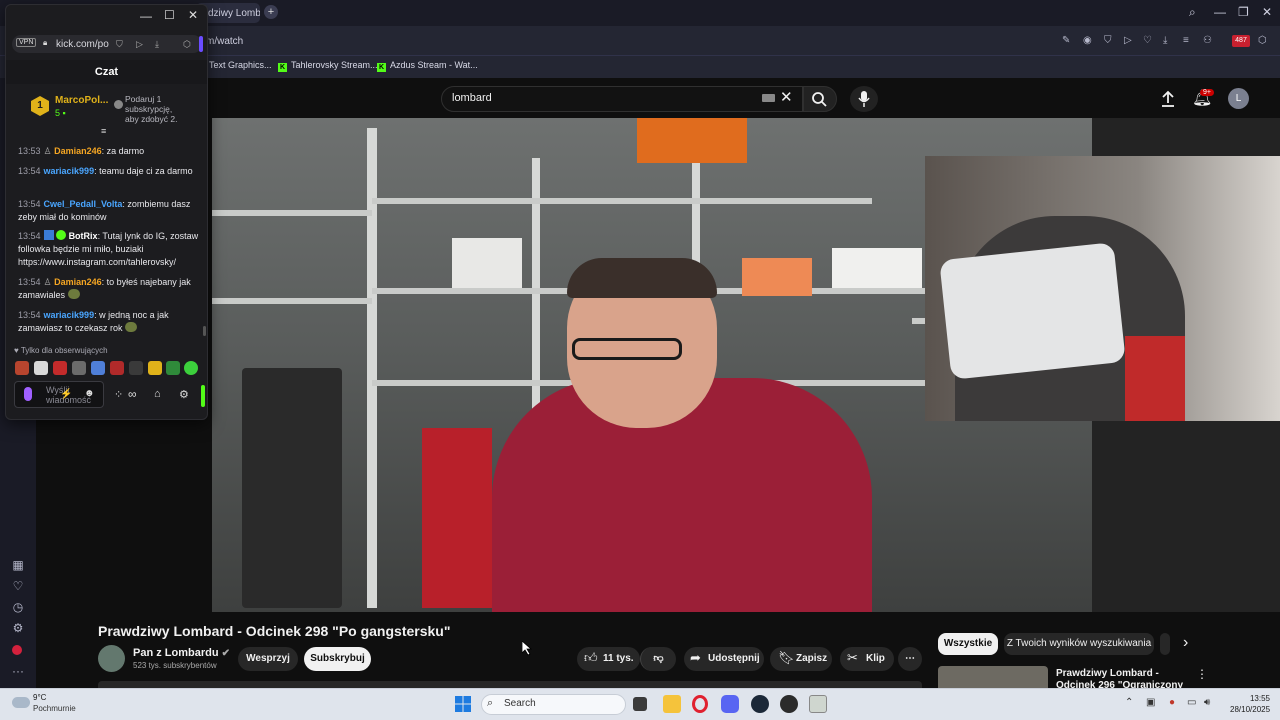  What do you see at coordinates (64, 113) in the screenshot?
I see `gift-icon: ▪` at bounding box center [64, 113].